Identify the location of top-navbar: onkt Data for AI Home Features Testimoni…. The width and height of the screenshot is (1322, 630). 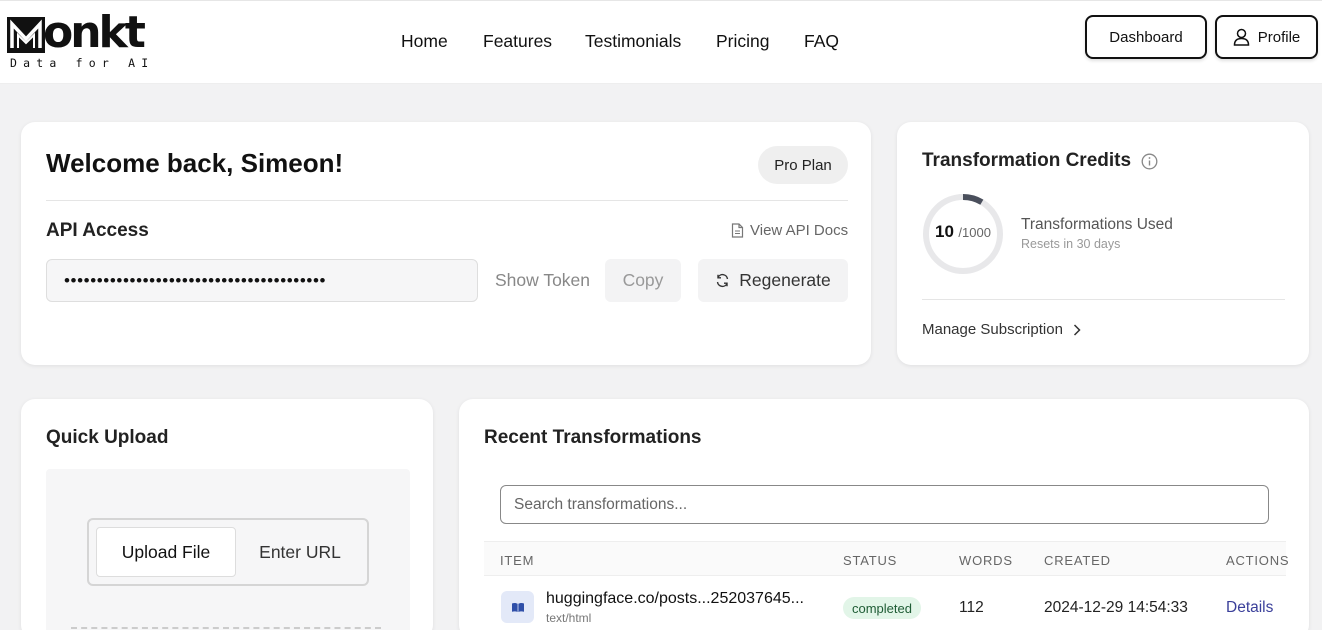
(661, 42).